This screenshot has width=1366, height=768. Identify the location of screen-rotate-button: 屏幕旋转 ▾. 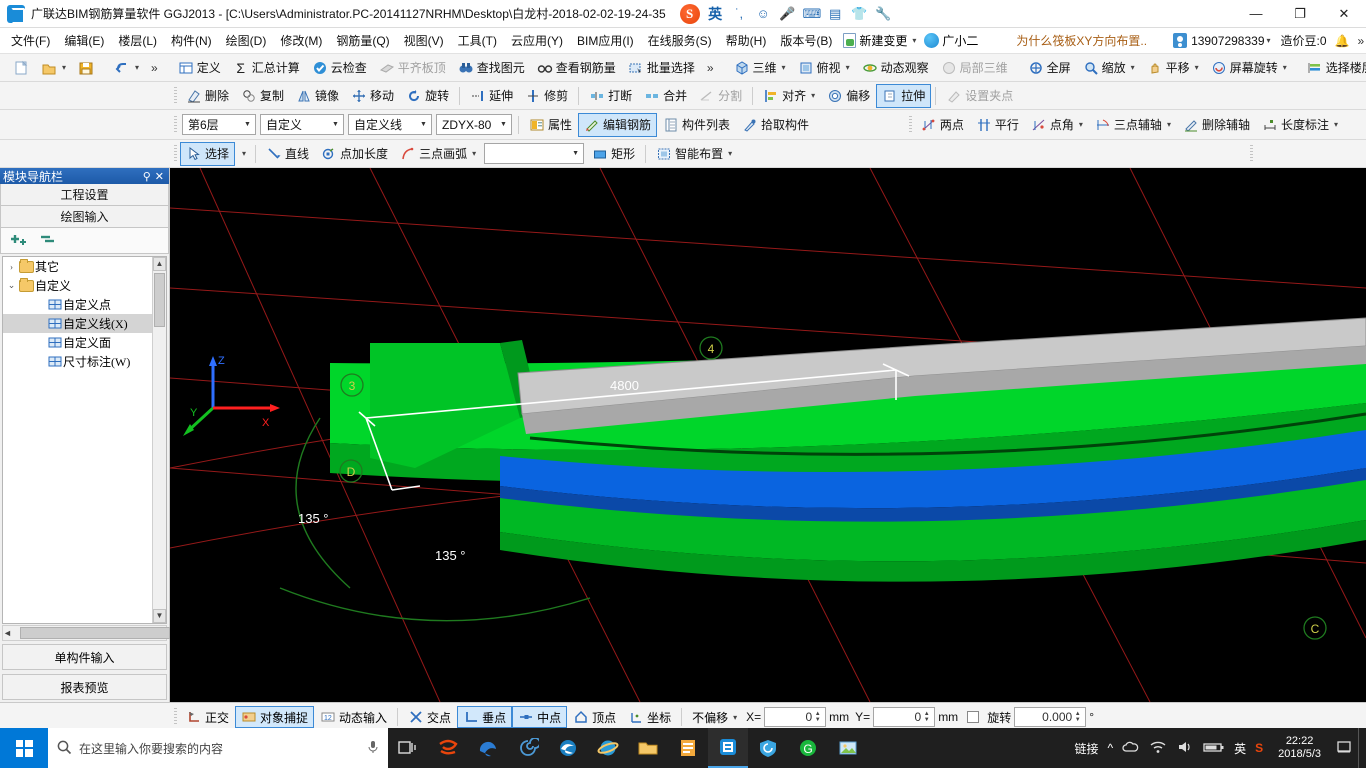
(1249, 68).